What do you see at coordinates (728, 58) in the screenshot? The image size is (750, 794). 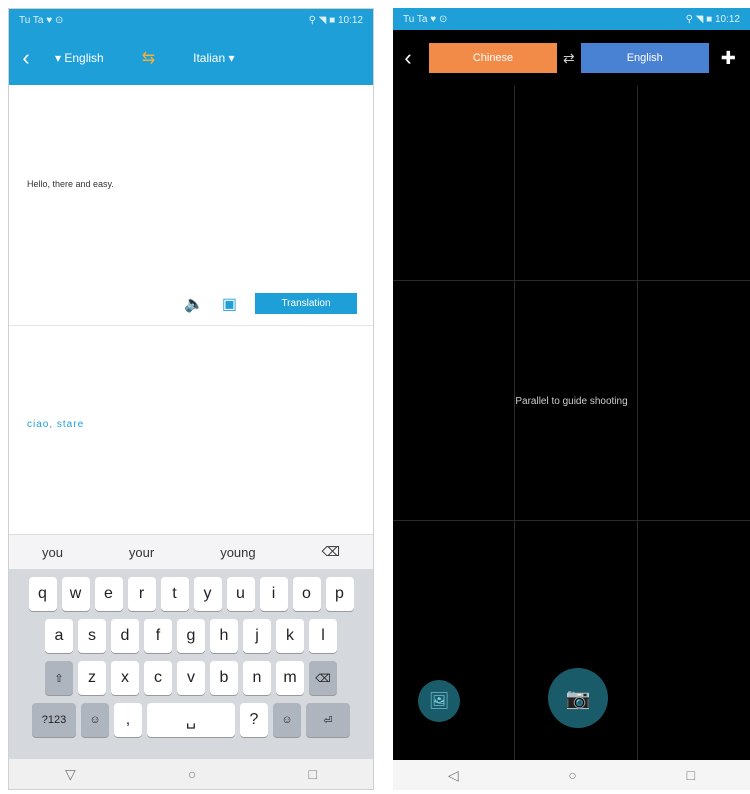 I see `add-icon: ✚` at bounding box center [728, 58].